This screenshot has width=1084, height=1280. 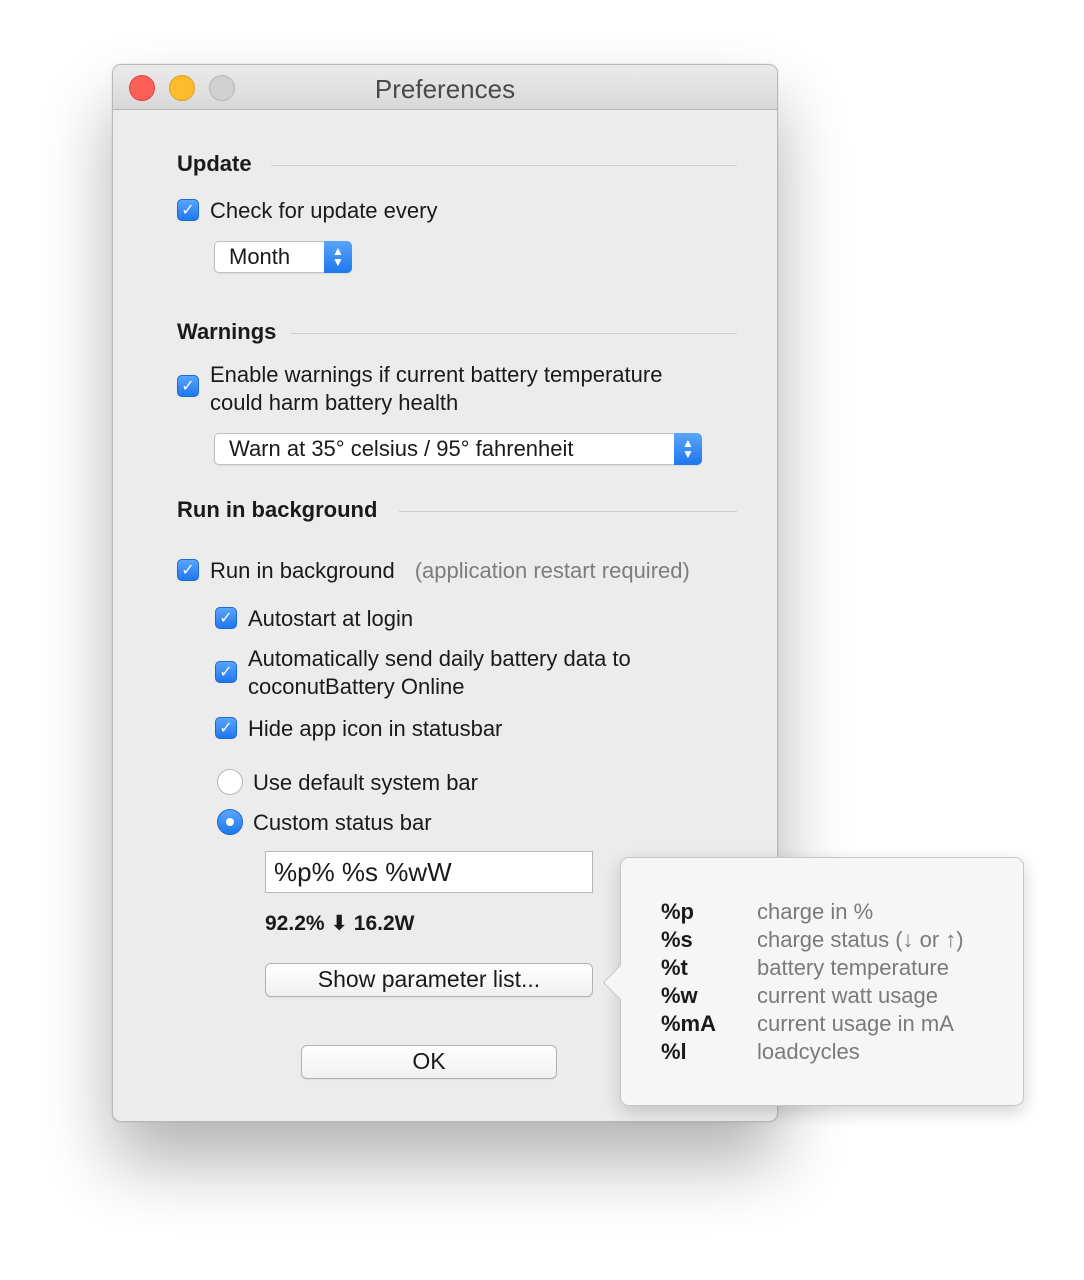 I want to click on update-interval-select: Month ▲ ▼, so click(x=283, y=257).